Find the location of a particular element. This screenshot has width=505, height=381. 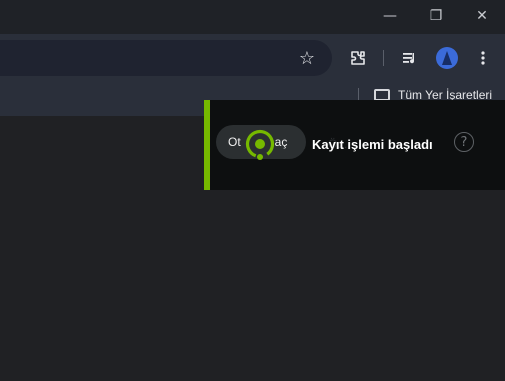

address-bar is located at coordinates (166, 58).